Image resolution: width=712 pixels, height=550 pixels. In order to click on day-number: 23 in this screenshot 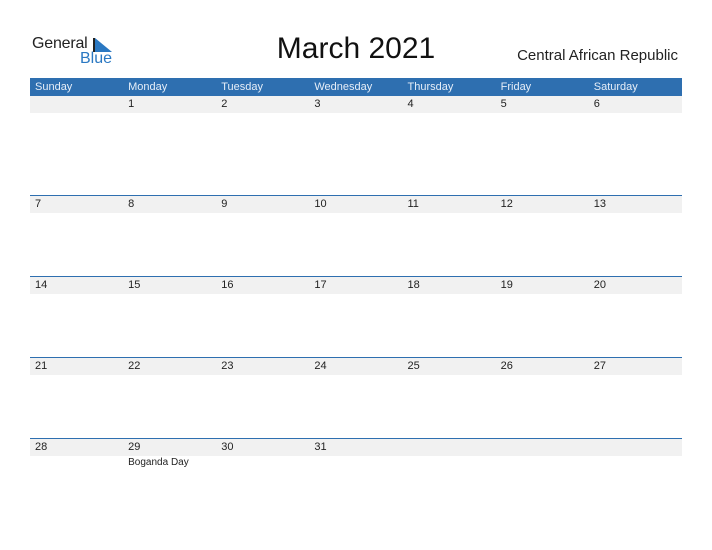, I will do `click(227, 366)`.